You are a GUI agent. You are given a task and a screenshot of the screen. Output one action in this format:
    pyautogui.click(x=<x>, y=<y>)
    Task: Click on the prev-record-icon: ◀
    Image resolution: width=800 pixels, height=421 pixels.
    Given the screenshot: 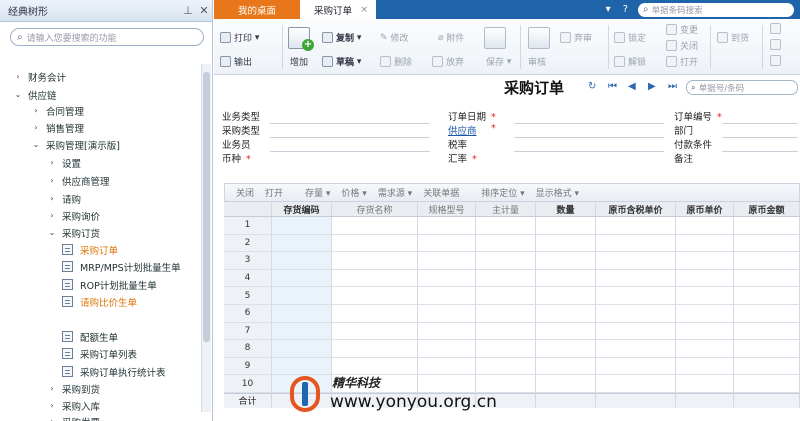 What is the action you would take?
    pyautogui.click(x=632, y=86)
    